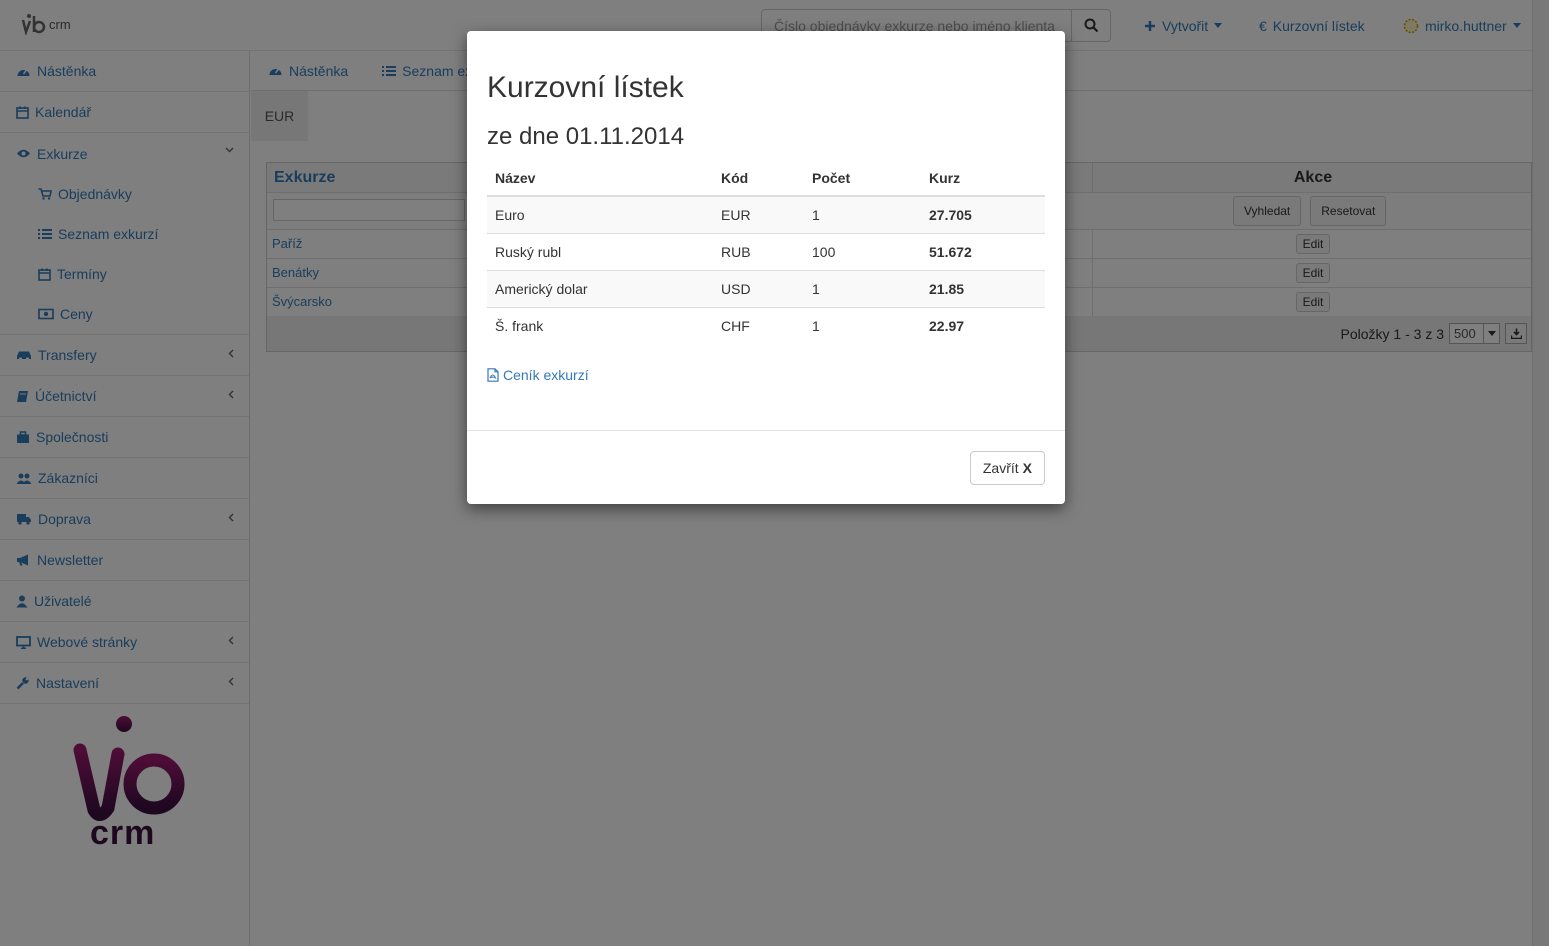  What do you see at coordinates (1000, 468) in the screenshot?
I see `close-button-label: Zavřít` at bounding box center [1000, 468].